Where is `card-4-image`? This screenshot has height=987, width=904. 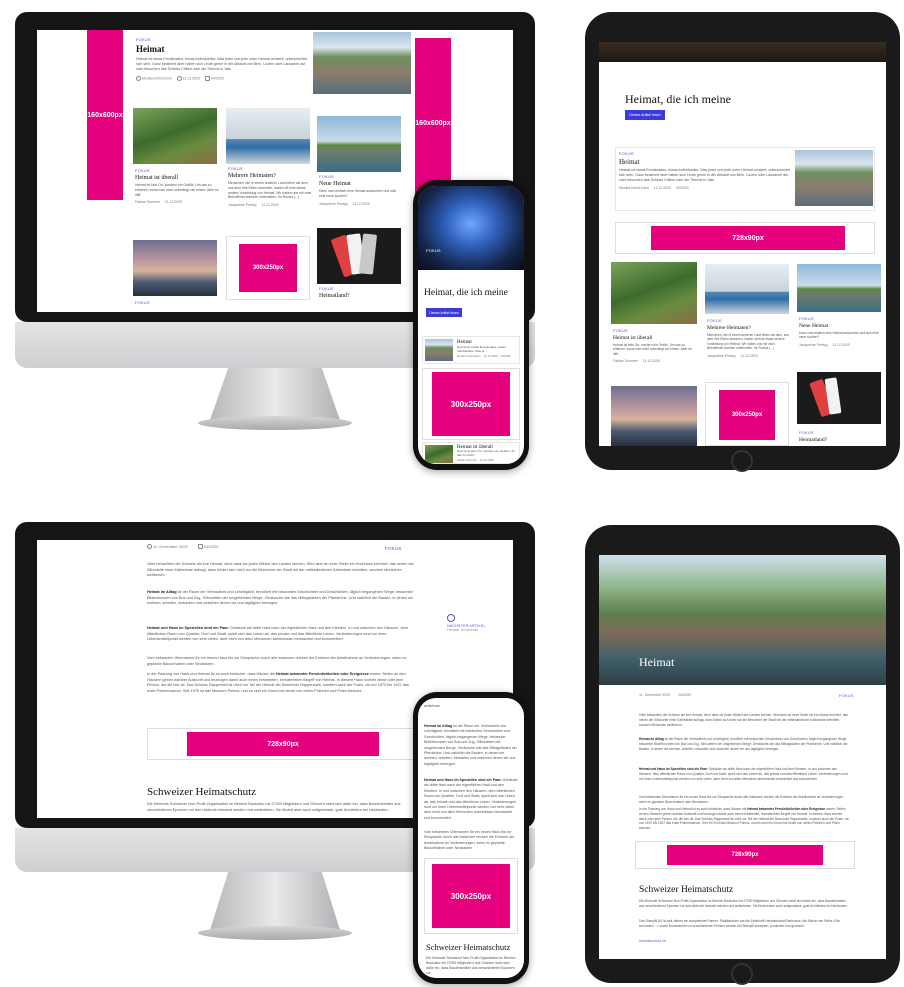
card-4-image is located at coordinates (175, 268).